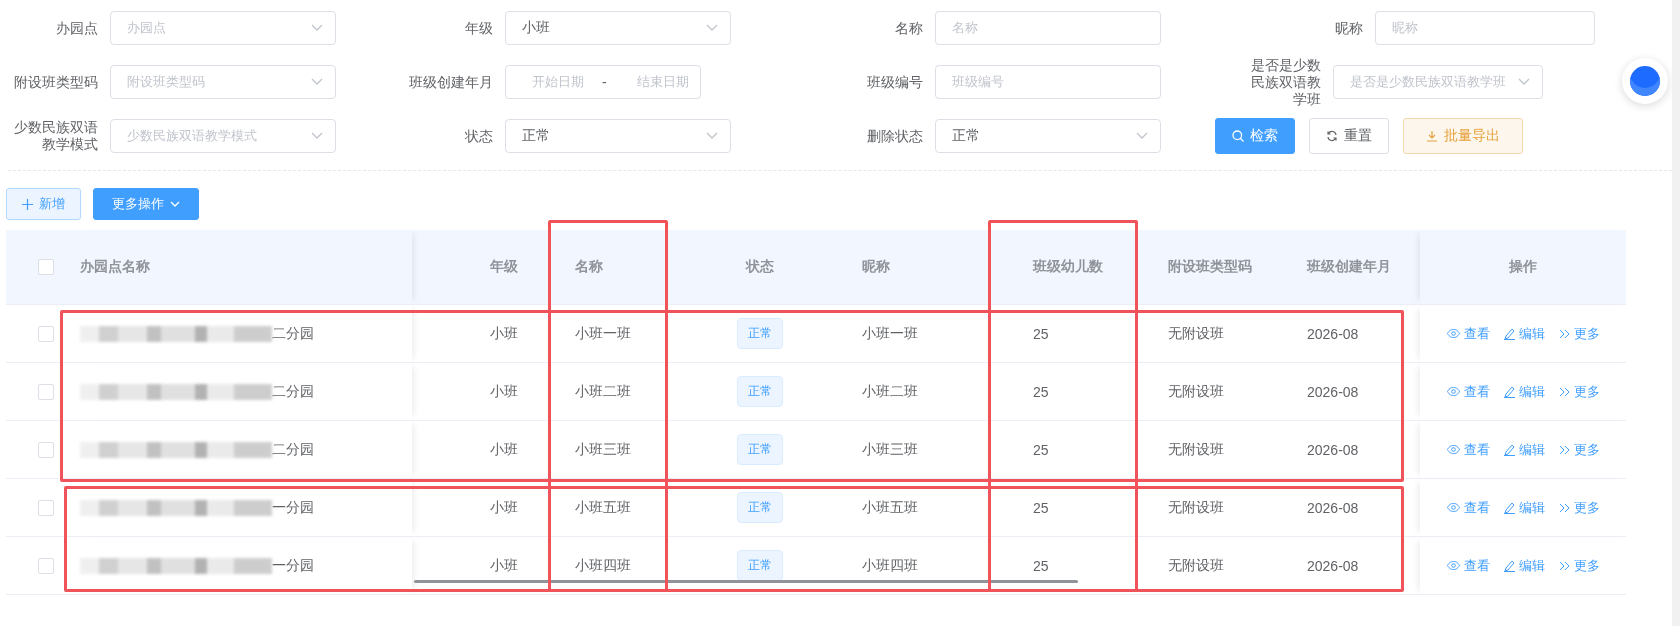 This screenshot has height=626, width=1680. Describe the element at coordinates (1048, 28) in the screenshot. I see `input-field: 名称` at that location.